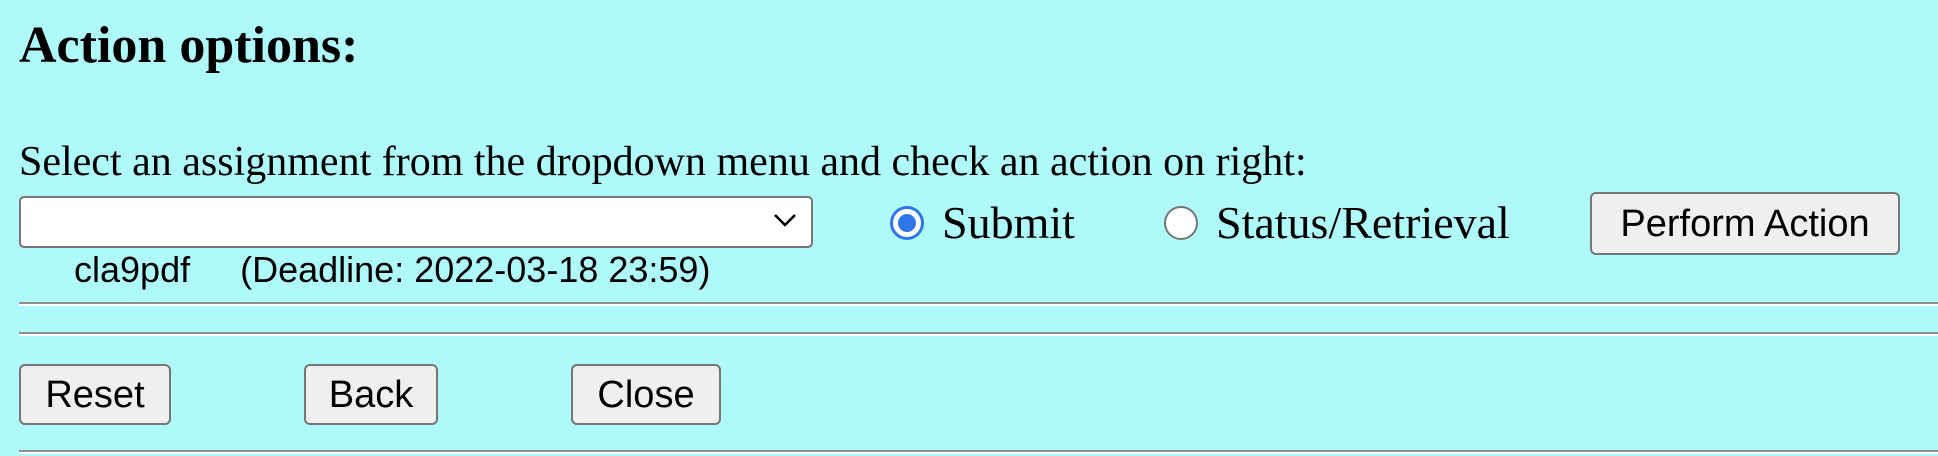 This screenshot has height=456, width=1938. What do you see at coordinates (95, 394) in the screenshot?
I see `reset-button: Reset` at bounding box center [95, 394].